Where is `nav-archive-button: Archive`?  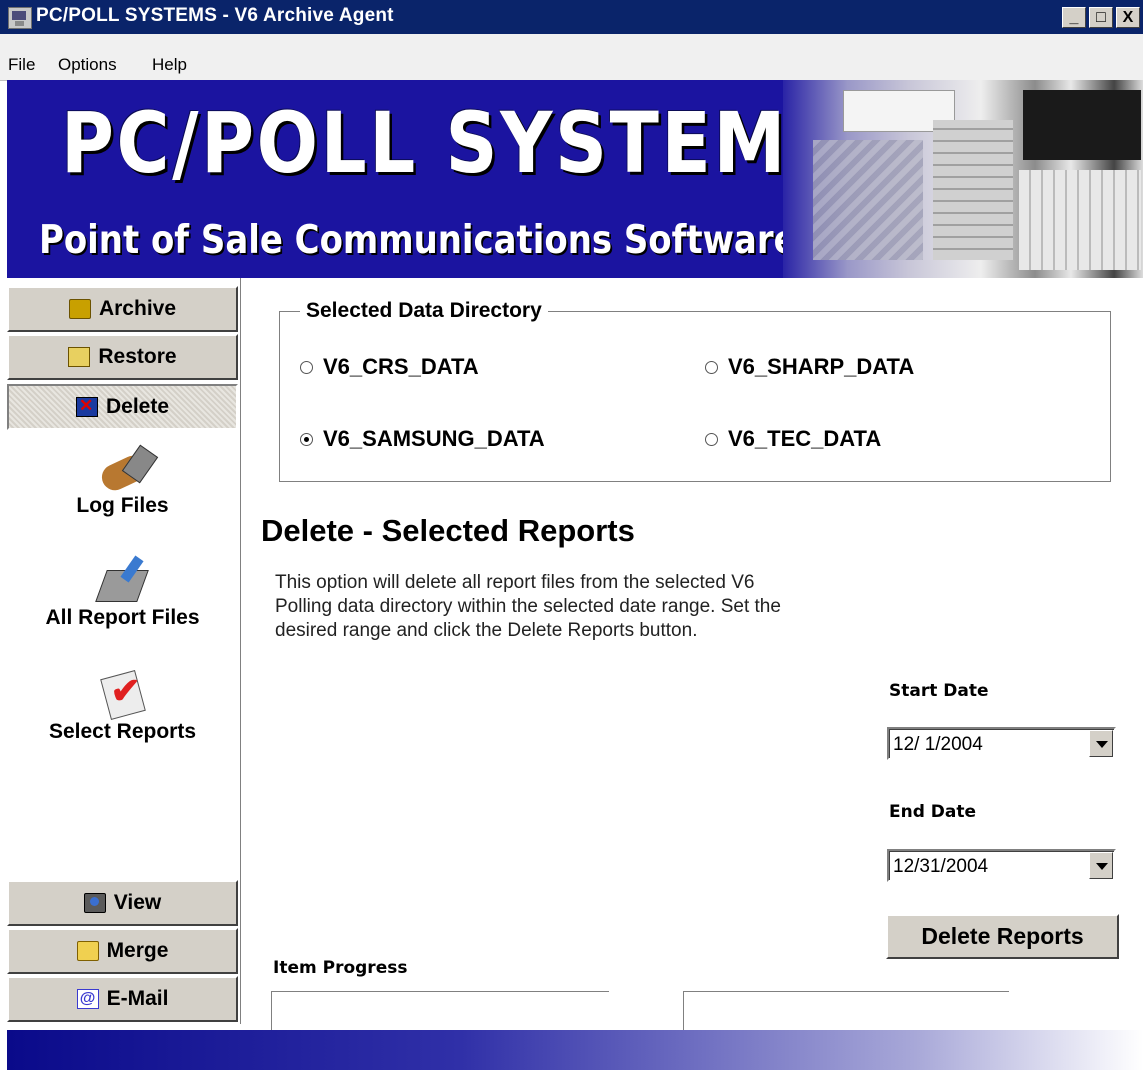 nav-archive-button: Archive is located at coordinates (122, 309).